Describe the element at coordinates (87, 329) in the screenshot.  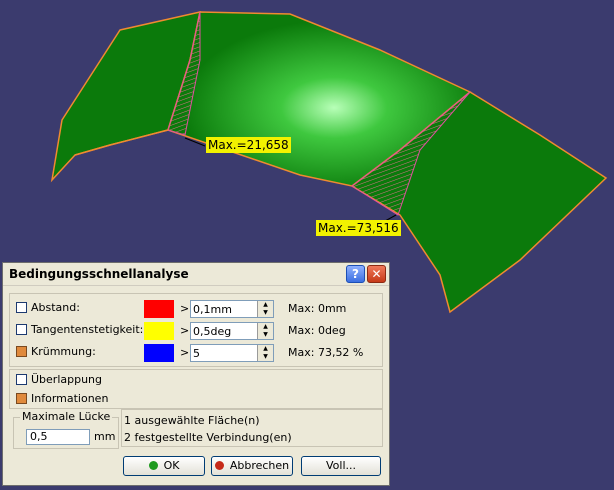
I see `tangent-label: Tangentenstetigkeit:` at that location.